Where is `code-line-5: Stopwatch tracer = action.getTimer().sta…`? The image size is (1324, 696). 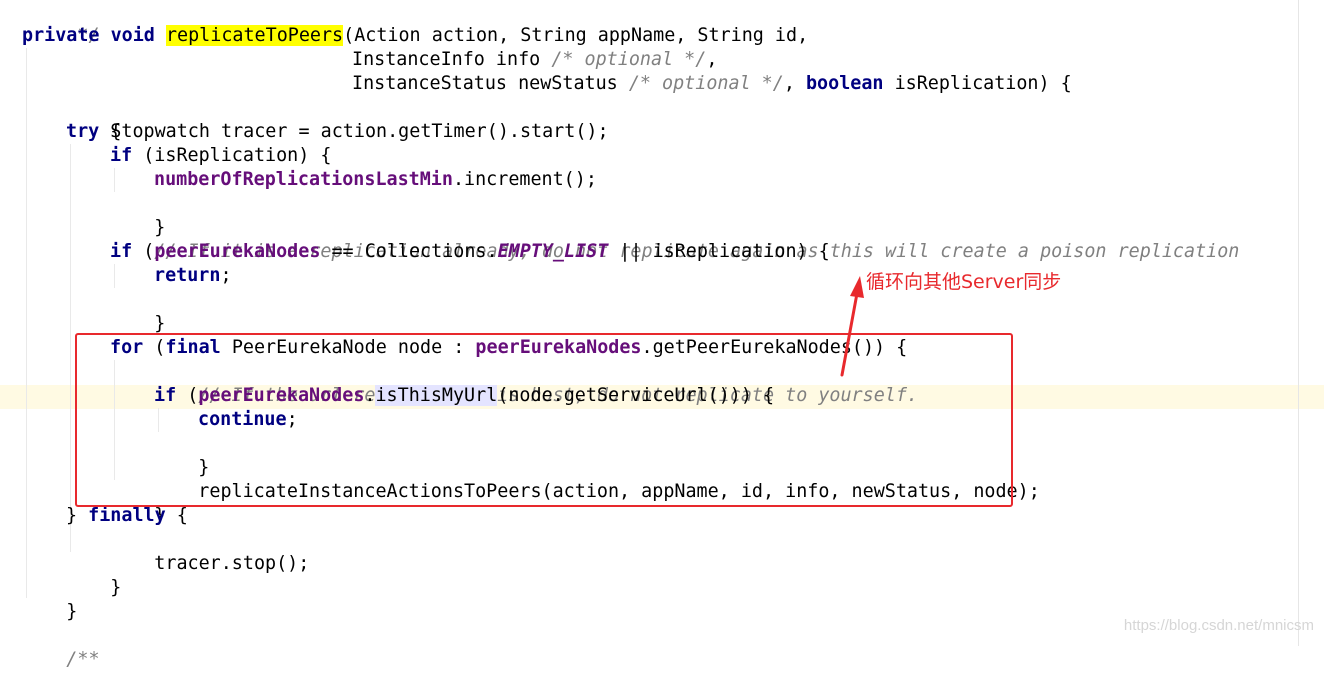 code-line-5: Stopwatch tracer = action.getTimer().sta… is located at coordinates (337, 119).